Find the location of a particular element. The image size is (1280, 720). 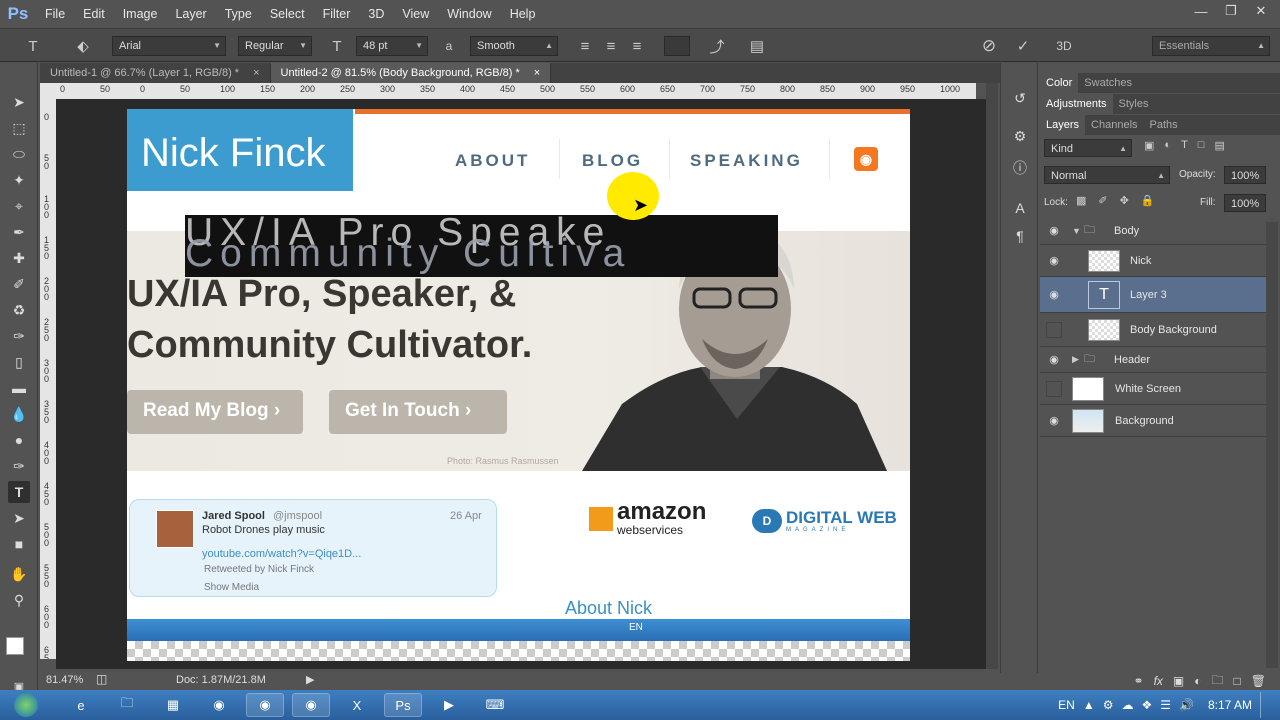

layers-scrollbar is located at coordinates (1272, 445).